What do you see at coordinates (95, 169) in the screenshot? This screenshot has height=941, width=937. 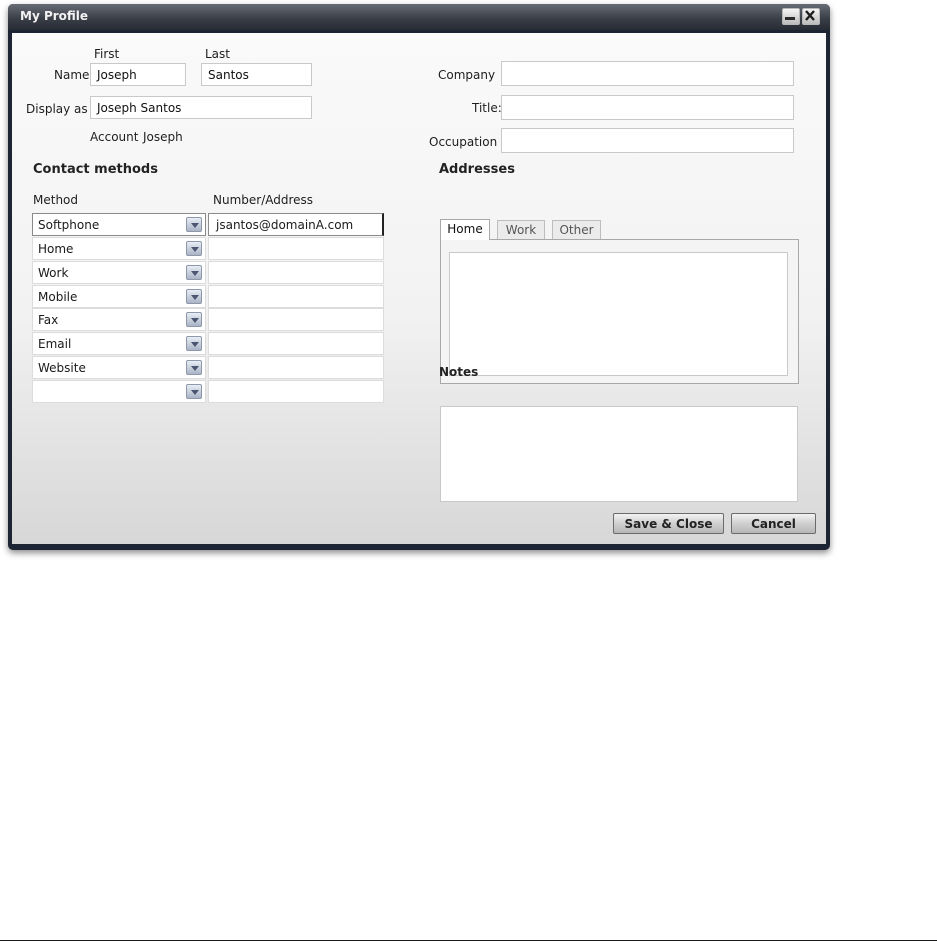 I see `contact-methods-heading: Contact methods` at bounding box center [95, 169].